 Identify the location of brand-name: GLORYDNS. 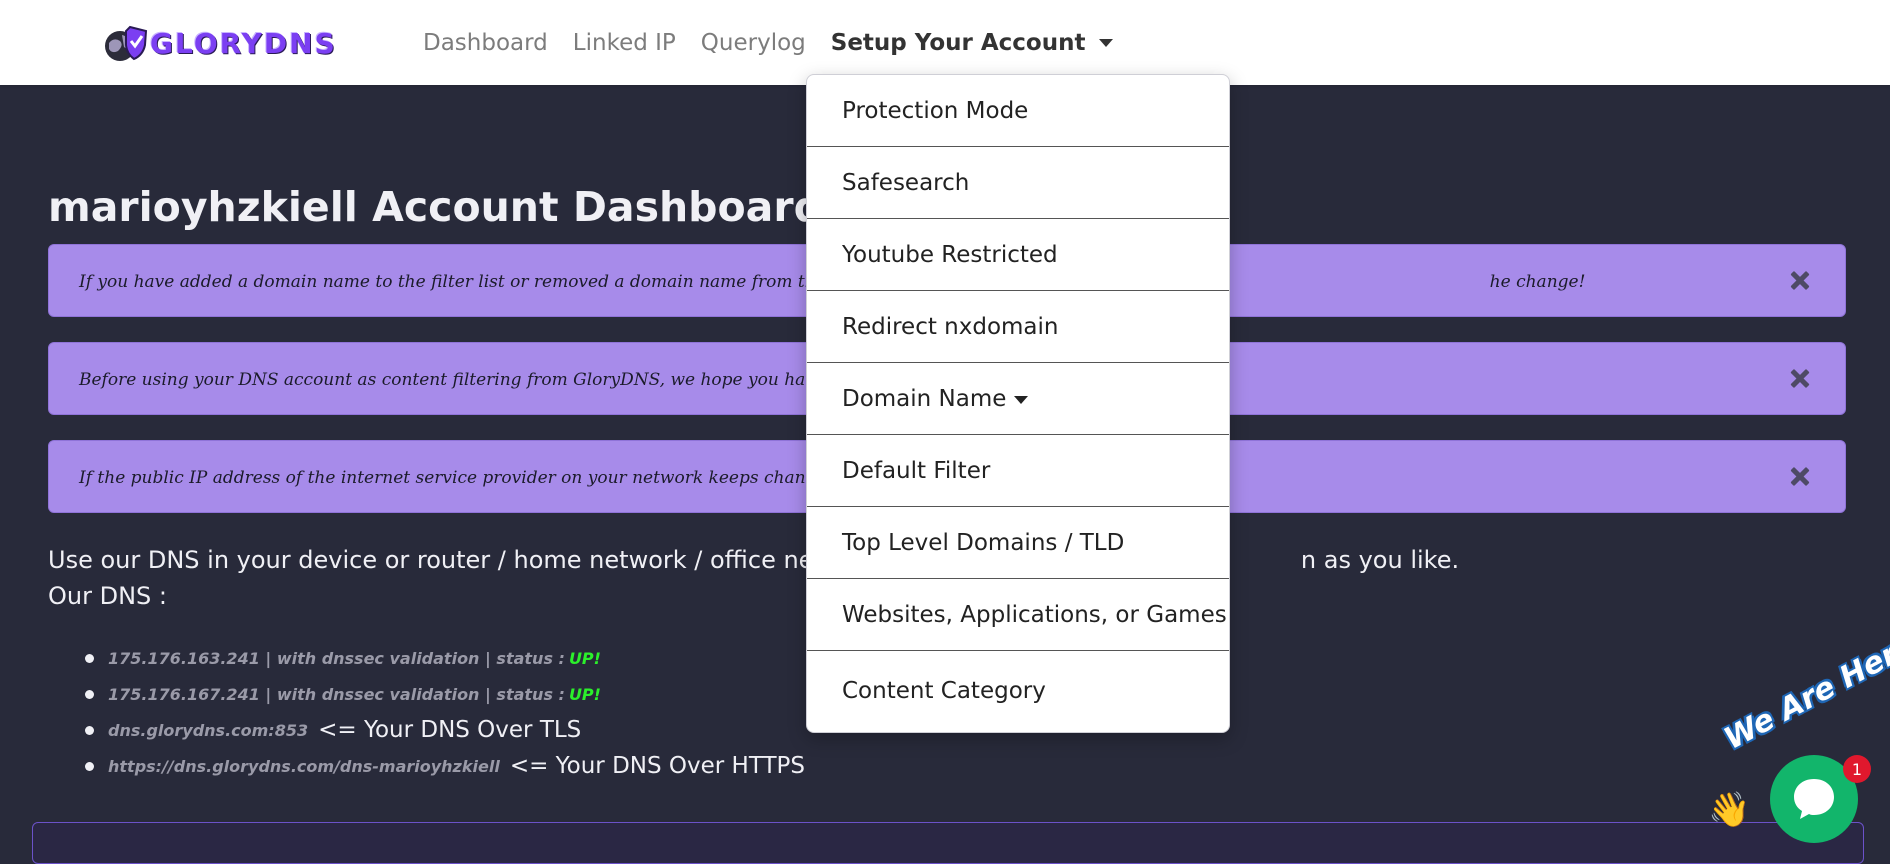
(243, 43).